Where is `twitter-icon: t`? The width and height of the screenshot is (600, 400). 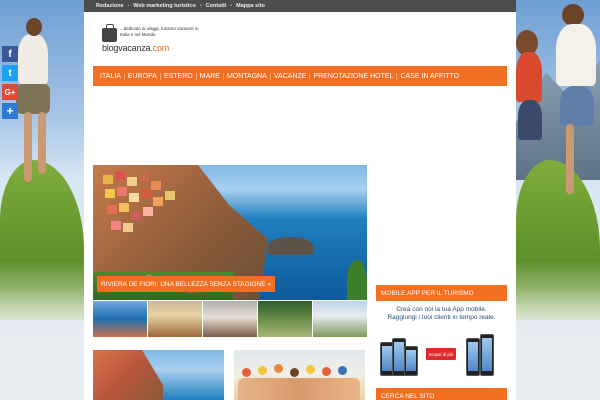
twitter-icon: t is located at coordinates (10, 73).